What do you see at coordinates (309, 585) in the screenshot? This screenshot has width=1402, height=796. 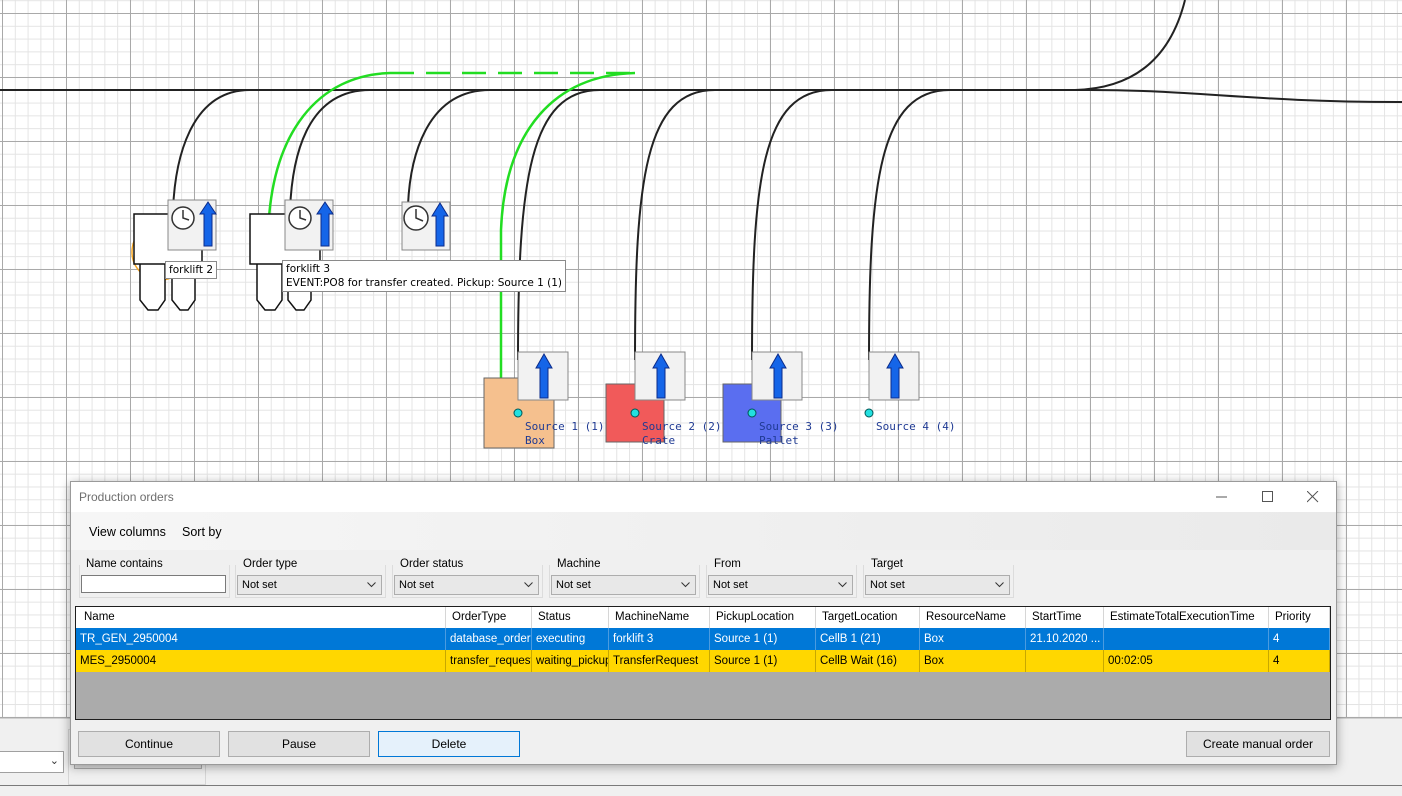 I see `order-type-select: Not set` at bounding box center [309, 585].